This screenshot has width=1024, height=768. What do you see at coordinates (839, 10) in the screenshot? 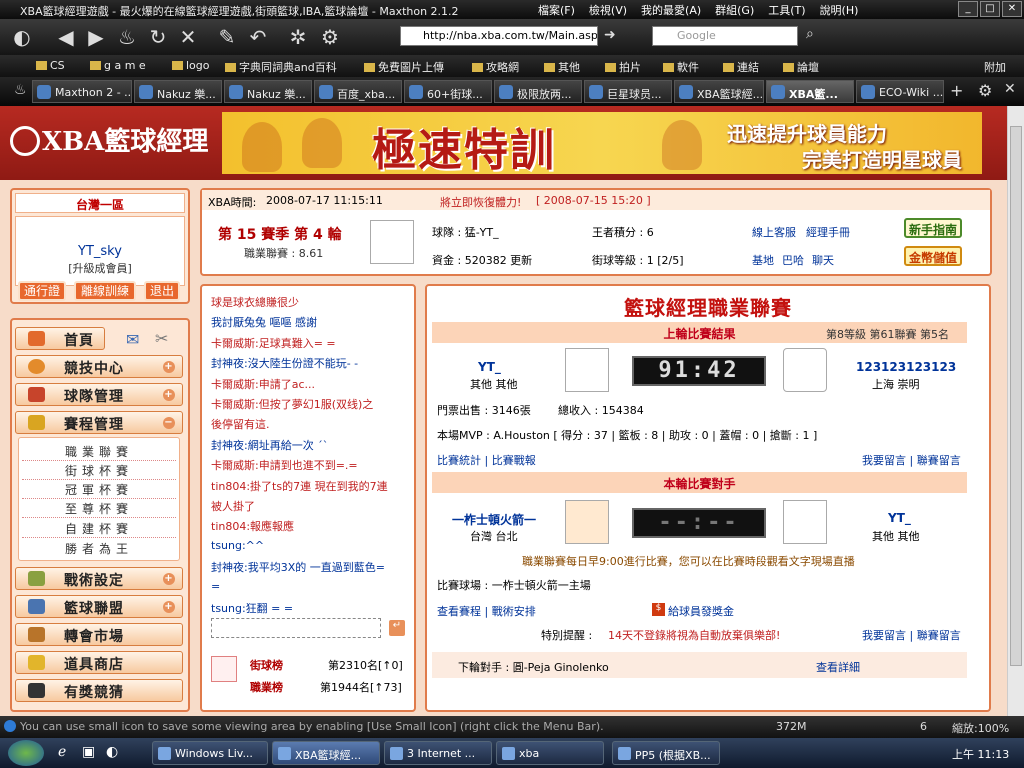
I see `menu-help: 說明(H)` at bounding box center [839, 10].